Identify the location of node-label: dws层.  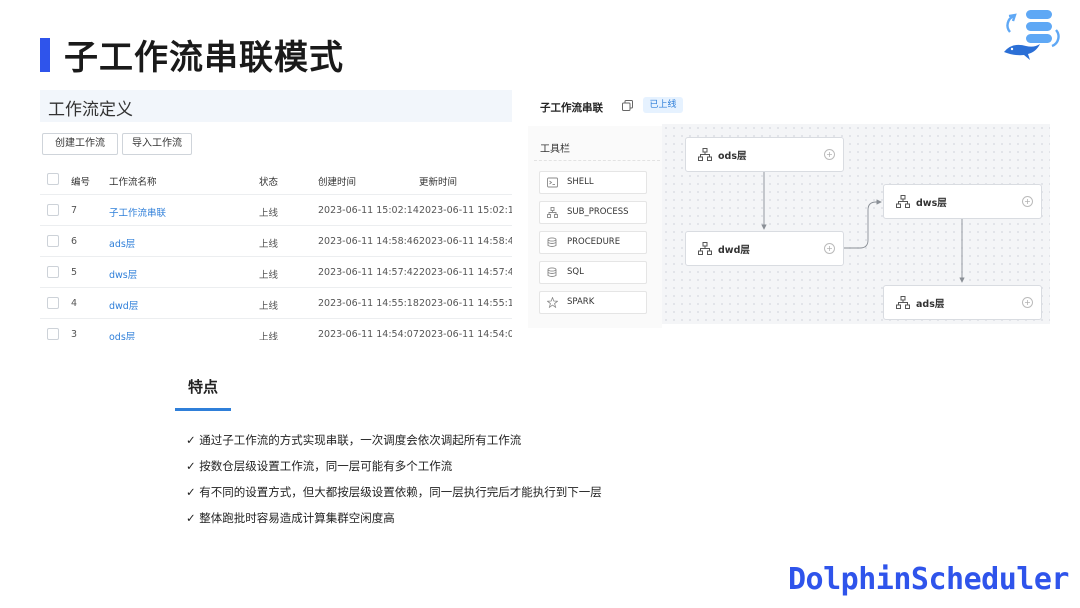
(931, 203).